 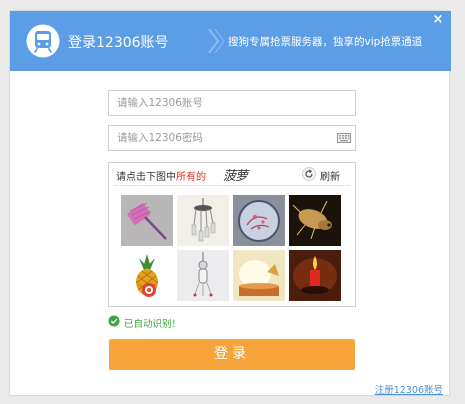 I want to click on password-input: 请输入12306密码, so click(x=232, y=138).